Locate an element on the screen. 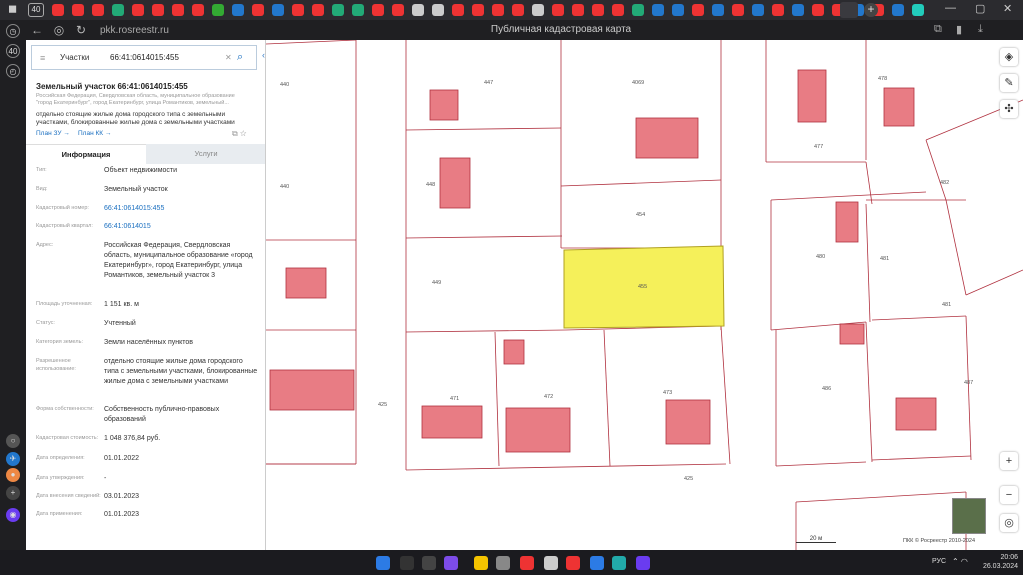 The height and width of the screenshot is (575, 1023). parcel-label: 487 is located at coordinates (968, 383).